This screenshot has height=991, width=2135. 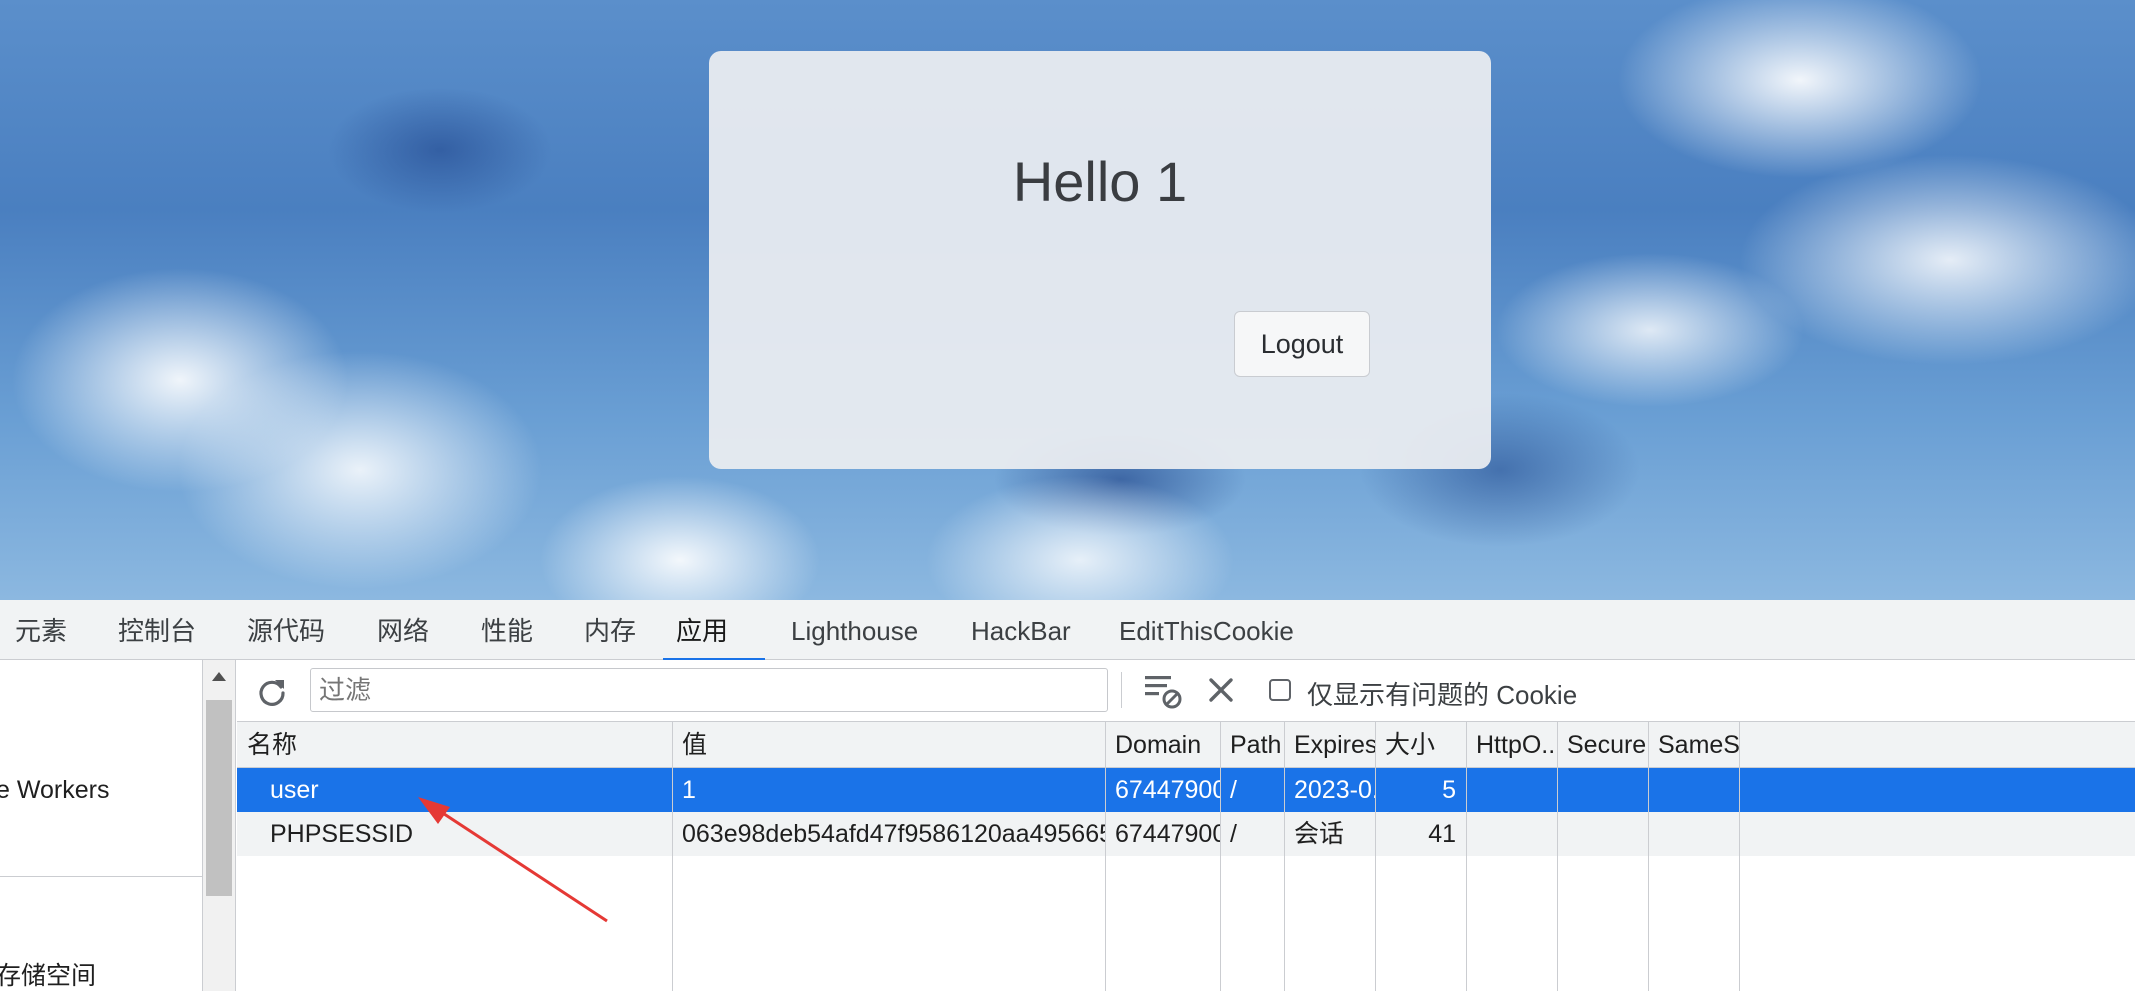 I want to click on column-header-value: 值, so click(x=888, y=745).